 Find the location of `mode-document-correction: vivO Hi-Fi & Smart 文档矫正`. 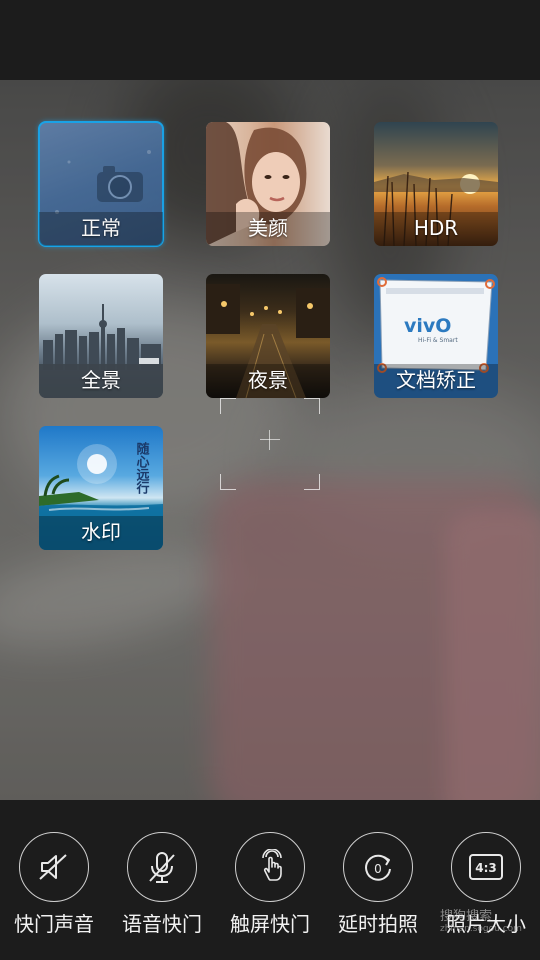

mode-document-correction: vivO Hi-Fi & Smart 文档矫正 is located at coordinates (436, 336).